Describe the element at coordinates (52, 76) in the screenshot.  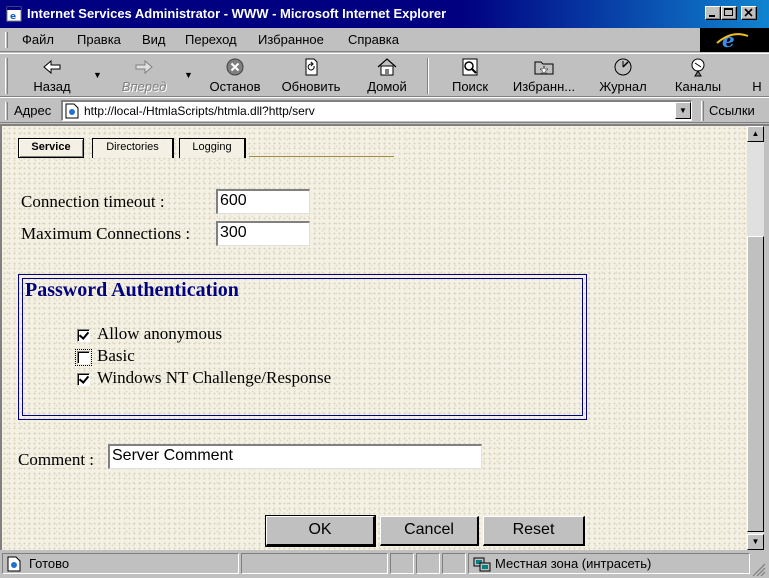
I see `back-button: Назад` at that location.